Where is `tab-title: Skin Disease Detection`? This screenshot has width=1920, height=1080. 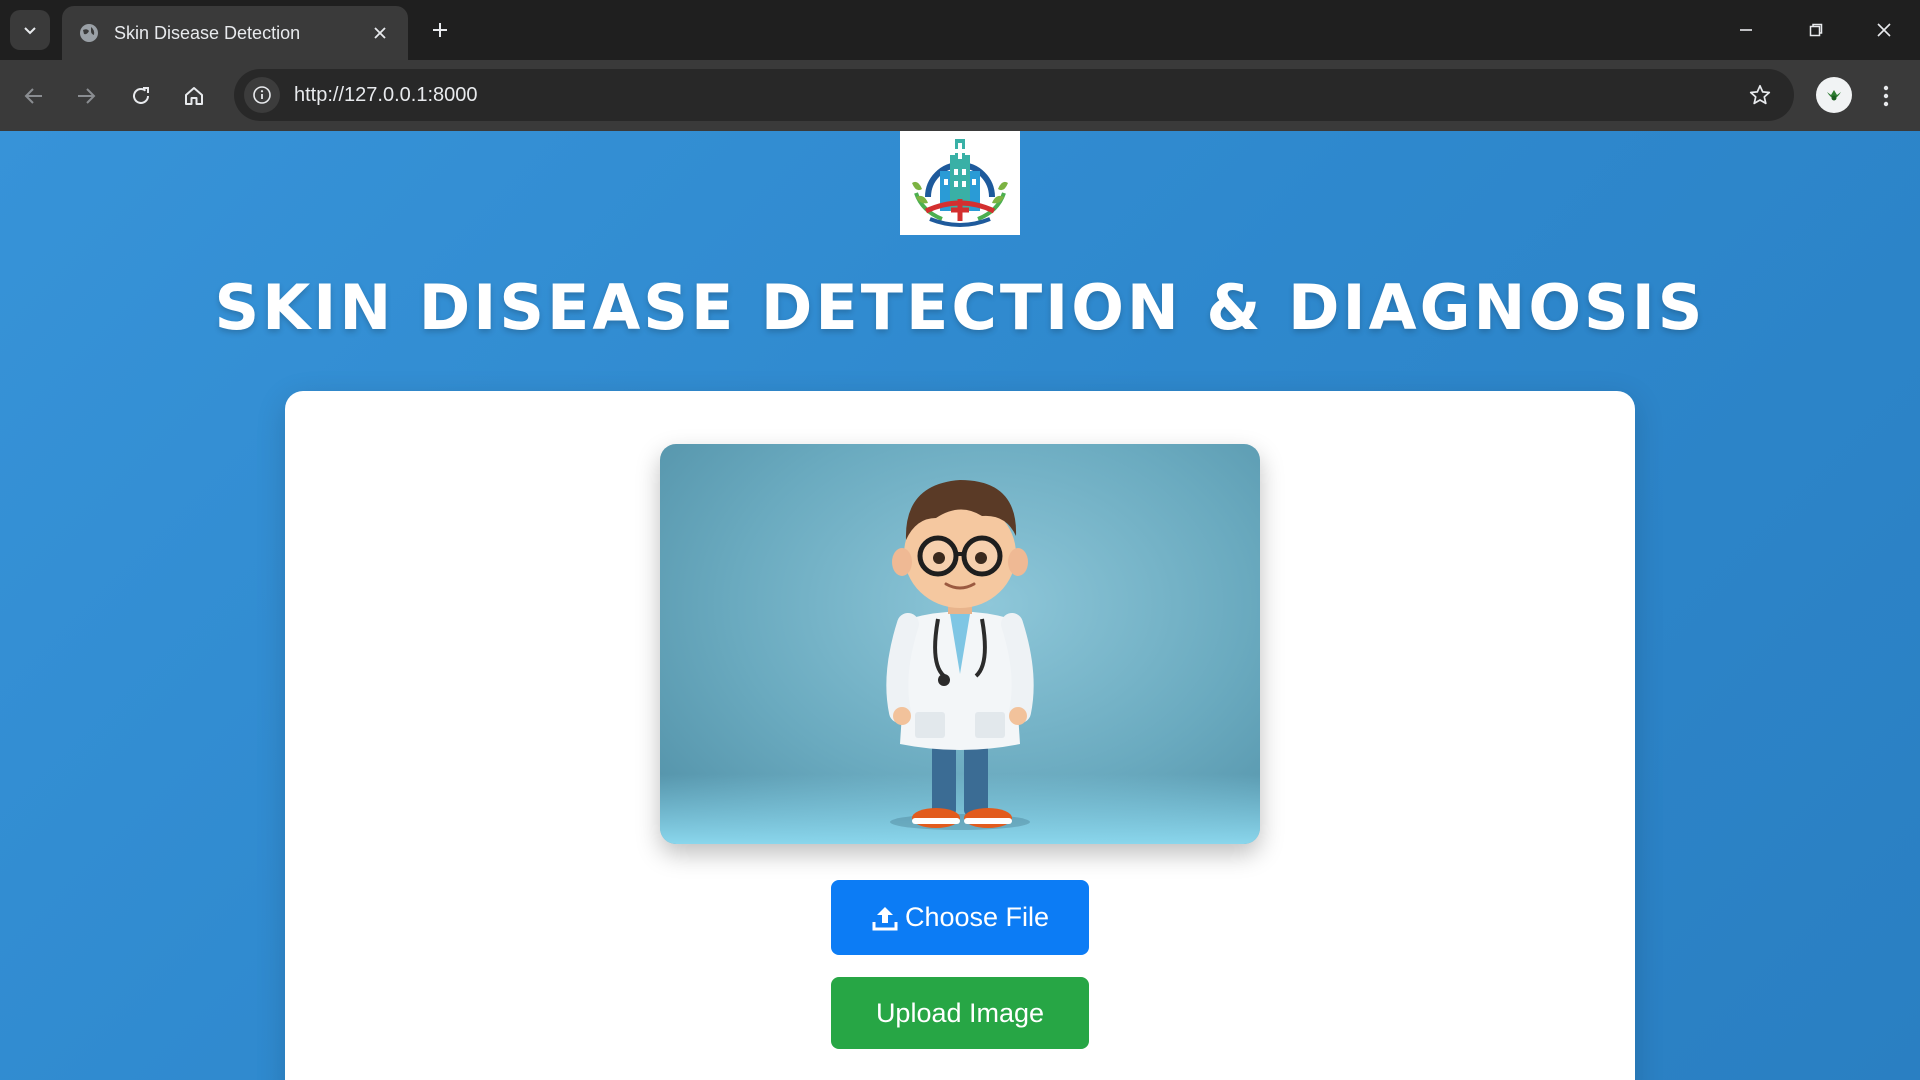 tab-title: Skin Disease Detection is located at coordinates (207, 32).